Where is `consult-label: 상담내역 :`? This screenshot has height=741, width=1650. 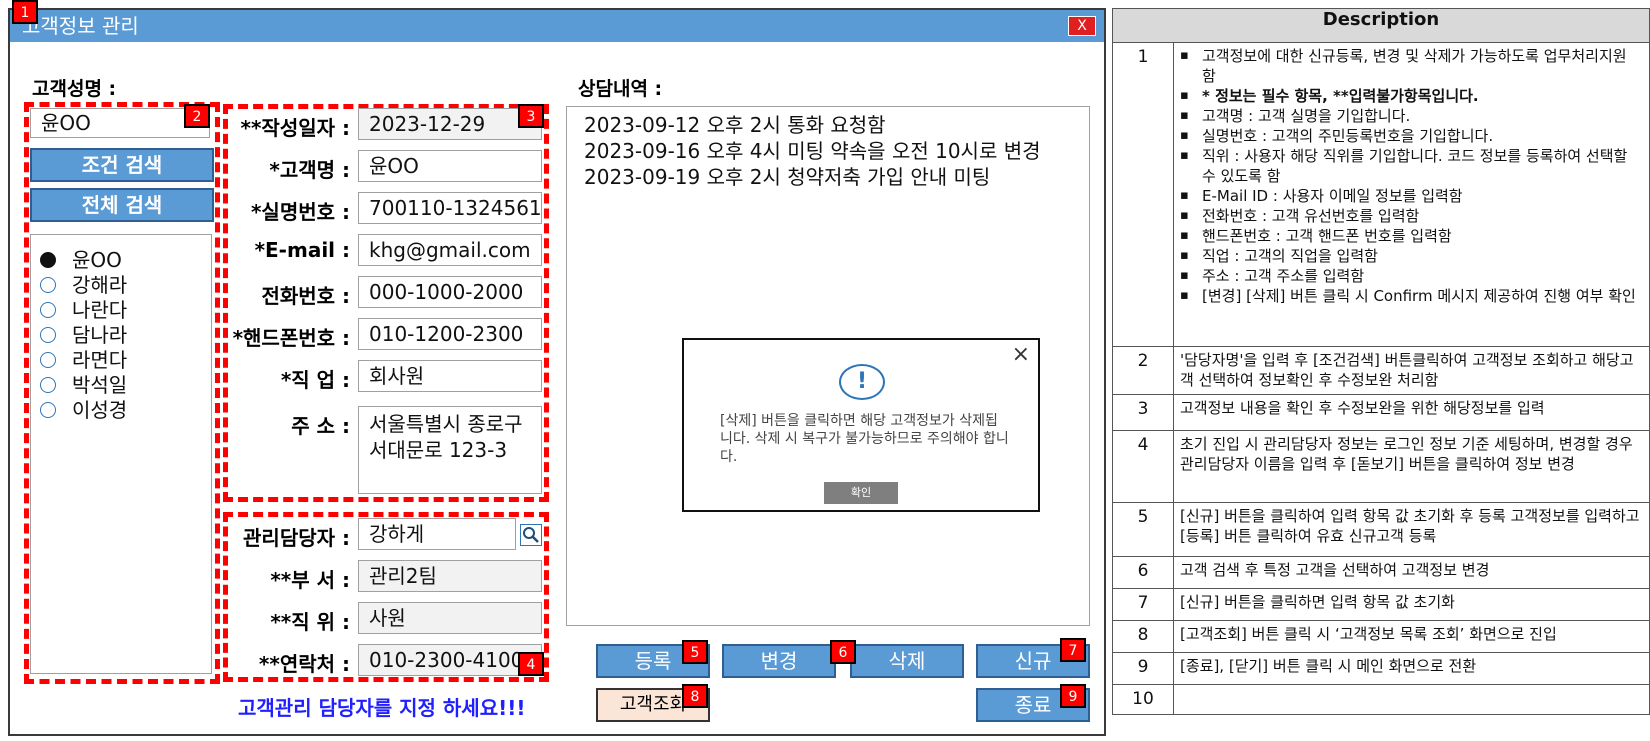 consult-label: 상담내역 : is located at coordinates (620, 89).